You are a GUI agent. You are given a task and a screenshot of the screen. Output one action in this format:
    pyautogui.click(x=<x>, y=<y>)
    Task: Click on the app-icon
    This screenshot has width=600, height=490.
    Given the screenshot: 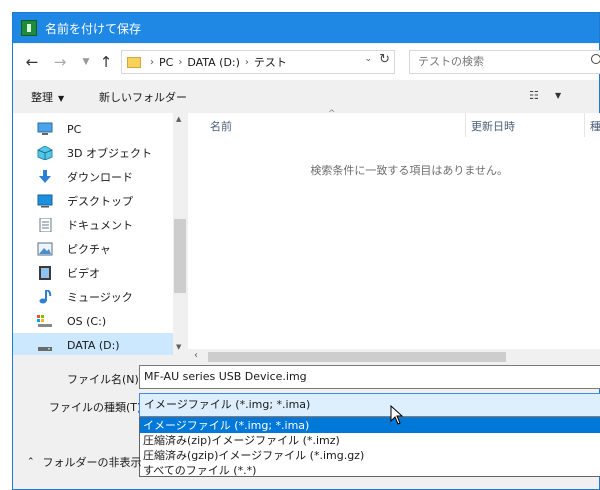 What is the action you would take?
    pyautogui.click(x=29, y=28)
    